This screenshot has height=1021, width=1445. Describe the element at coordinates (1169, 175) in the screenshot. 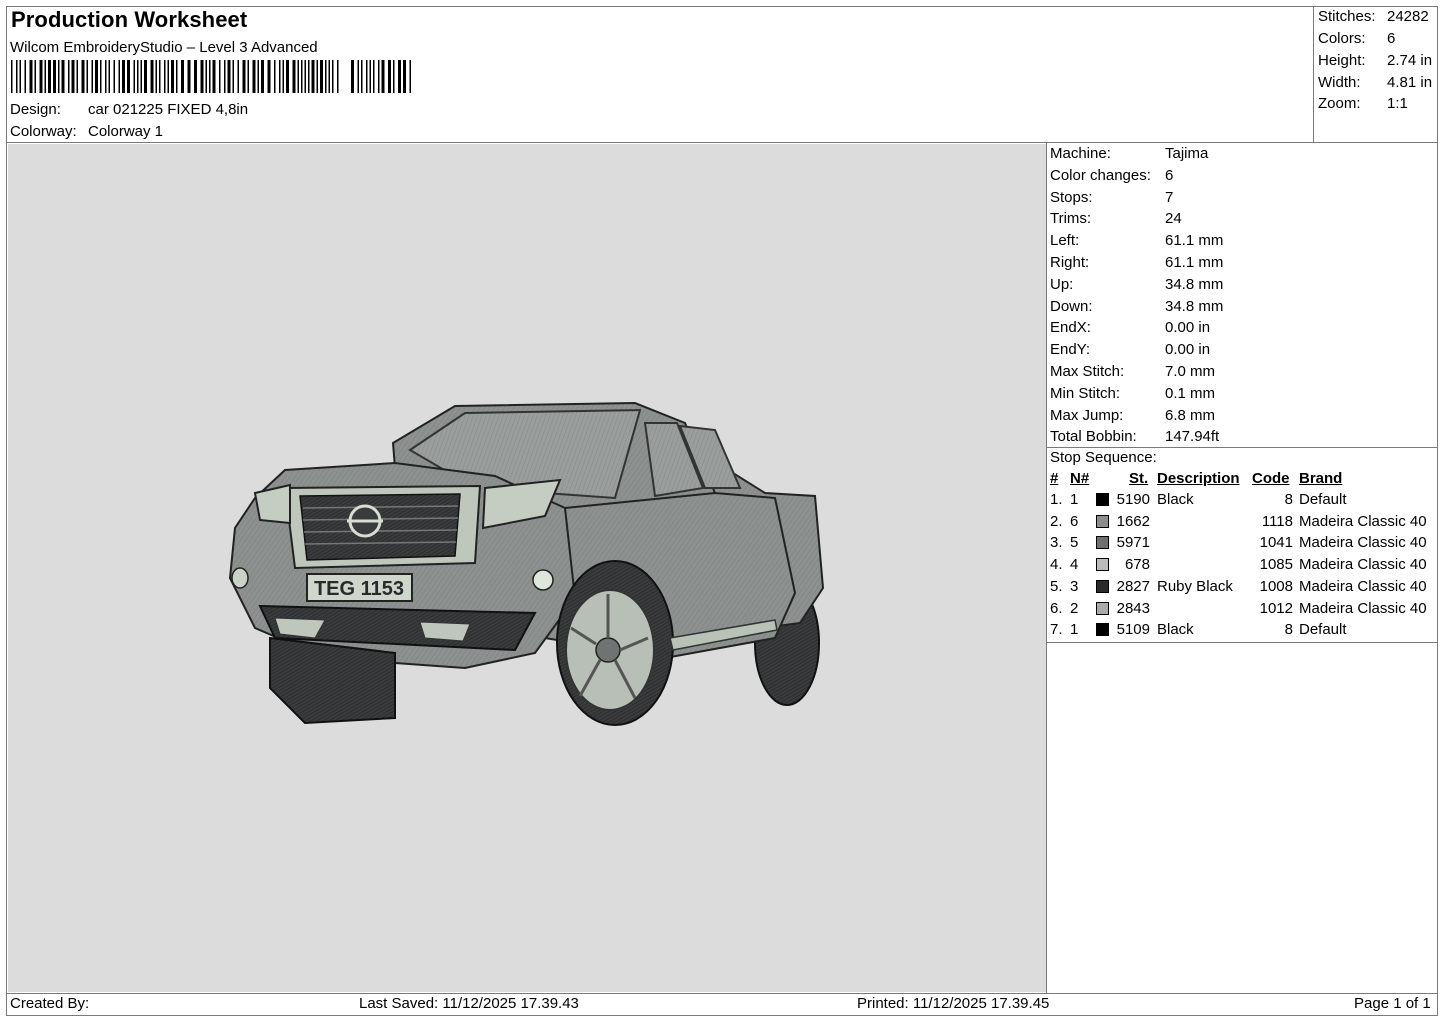

I see `machine-info-value: 6` at that location.